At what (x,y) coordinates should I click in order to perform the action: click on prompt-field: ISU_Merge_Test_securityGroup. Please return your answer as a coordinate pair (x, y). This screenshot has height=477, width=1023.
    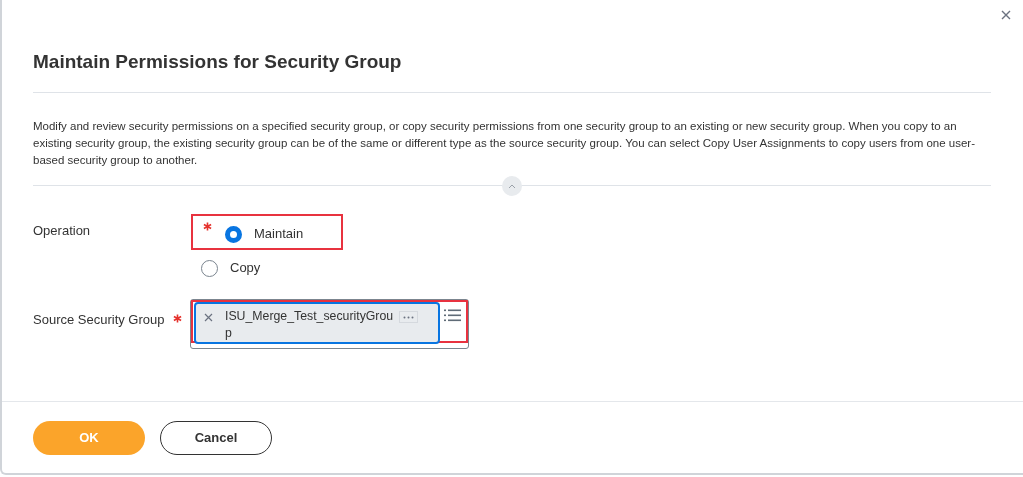
    Looking at the image, I should click on (329, 324).